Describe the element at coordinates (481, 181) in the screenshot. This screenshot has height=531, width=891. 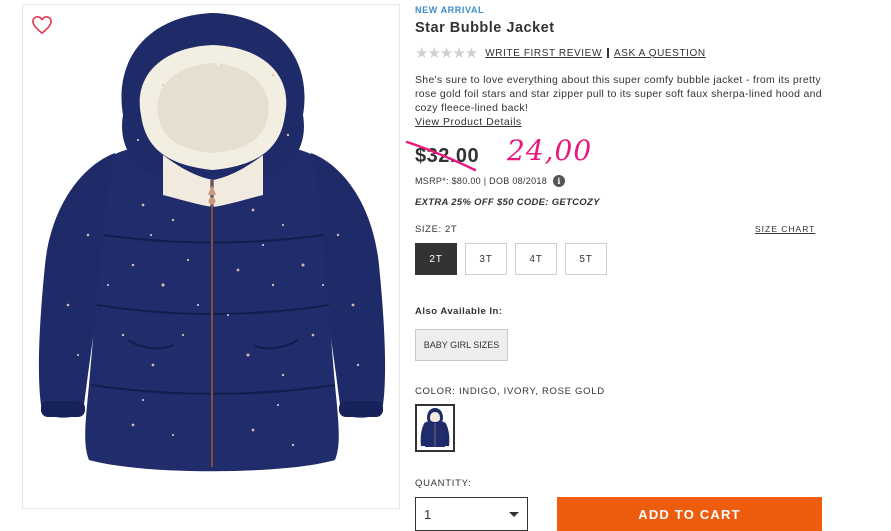
I see `msrp-text: MSRP*: $80.00 | DOB 08/2018` at that location.